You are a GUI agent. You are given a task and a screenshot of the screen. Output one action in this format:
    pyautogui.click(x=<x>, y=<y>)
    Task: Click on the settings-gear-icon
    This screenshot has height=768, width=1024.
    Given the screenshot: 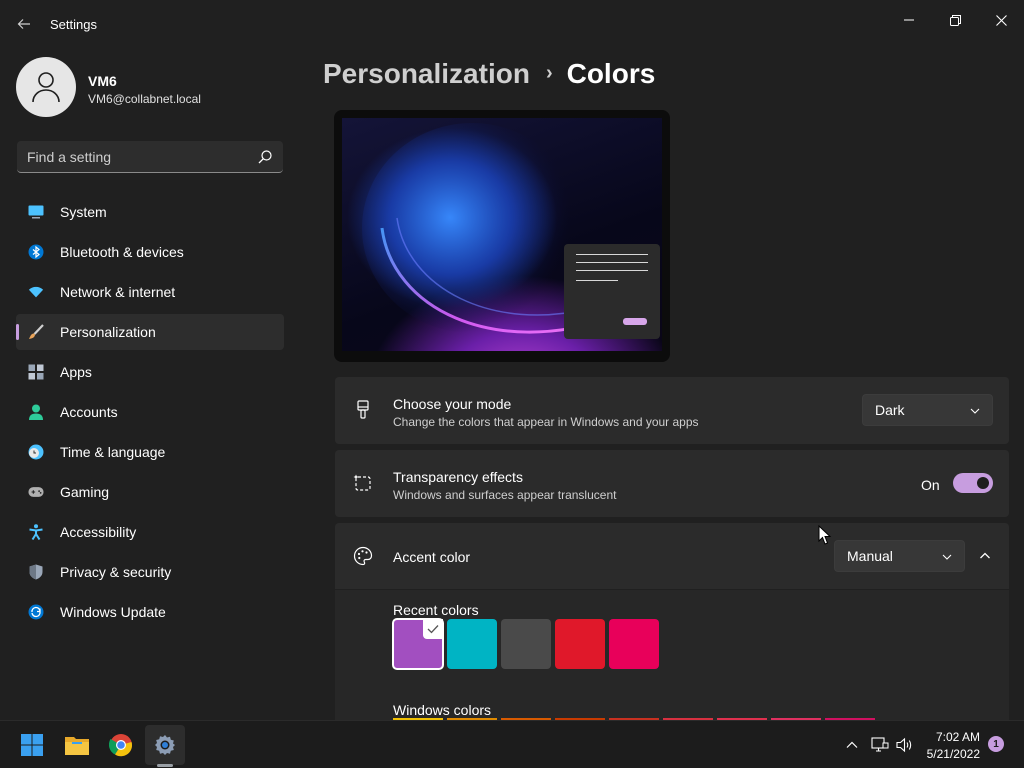 What is the action you would take?
    pyautogui.click(x=165, y=745)
    